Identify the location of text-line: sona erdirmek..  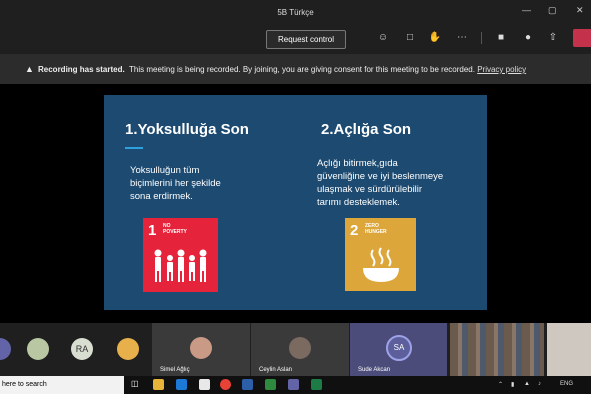
(161, 196).